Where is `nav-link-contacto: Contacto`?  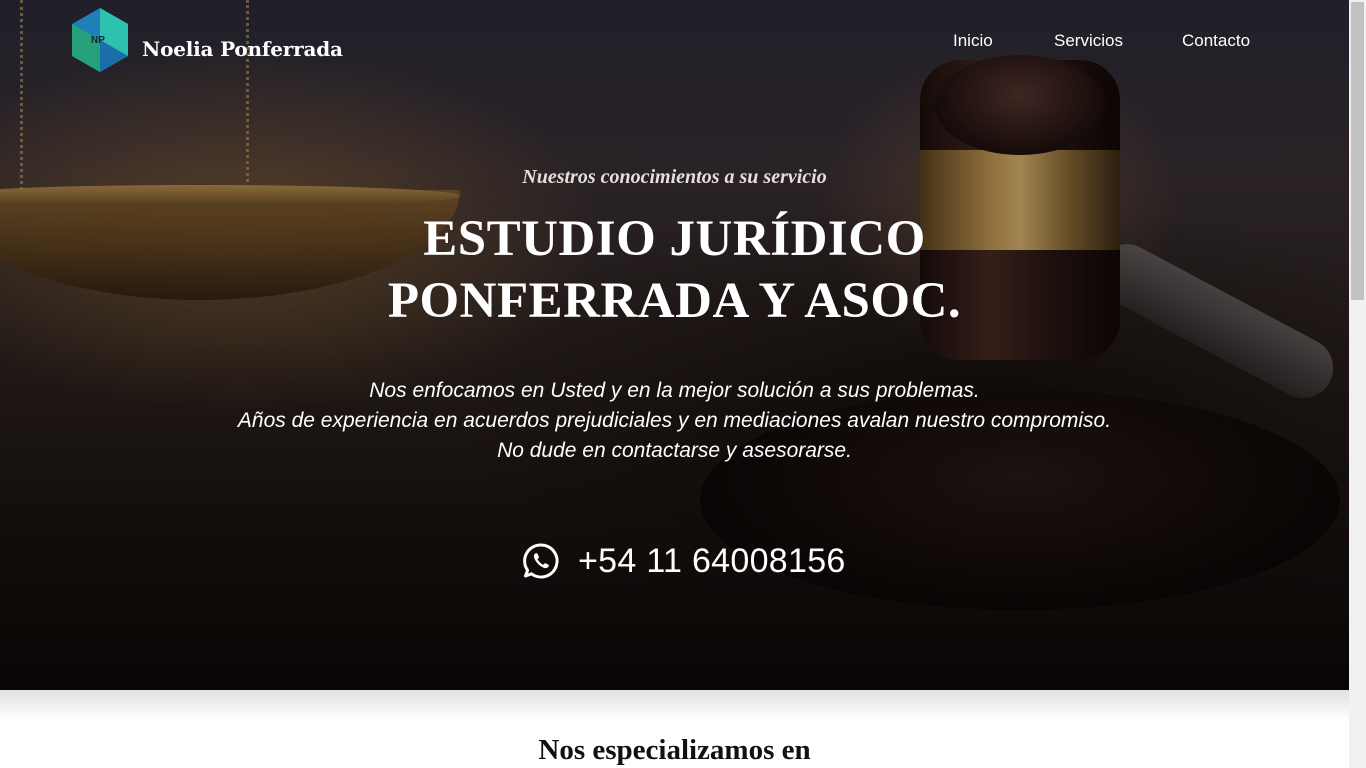
nav-link-contacto: Contacto is located at coordinates (1216, 41).